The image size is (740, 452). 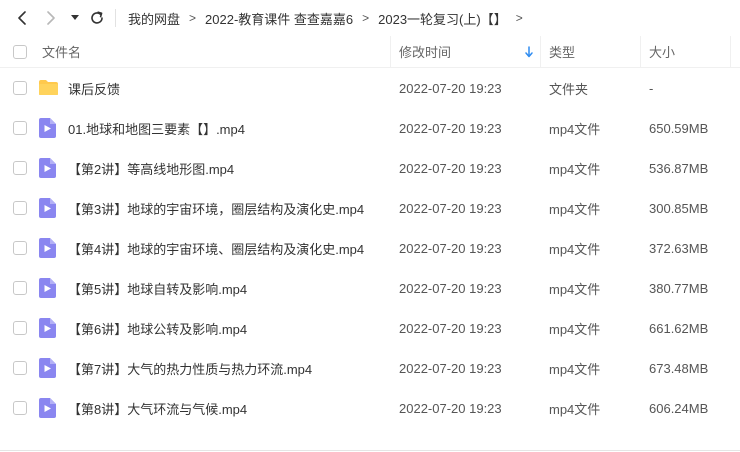 I want to click on file-size: 606.24MB, so click(x=679, y=408).